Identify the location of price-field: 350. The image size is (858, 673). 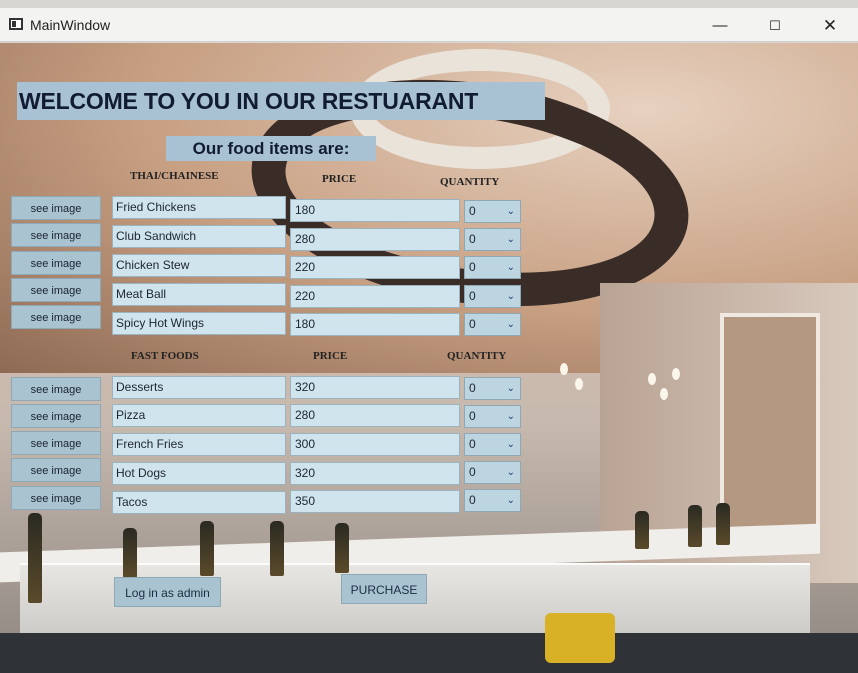
(375, 501).